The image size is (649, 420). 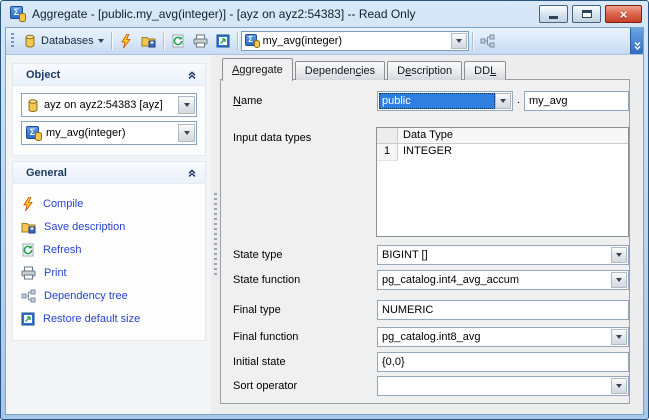 I want to click on object-combo: Σ my_avg(integer), so click(x=109, y=133).